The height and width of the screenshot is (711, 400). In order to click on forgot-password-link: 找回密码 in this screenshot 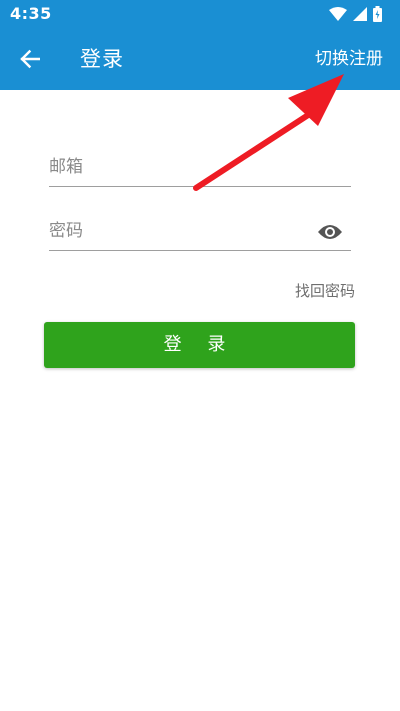, I will do `click(325, 290)`.